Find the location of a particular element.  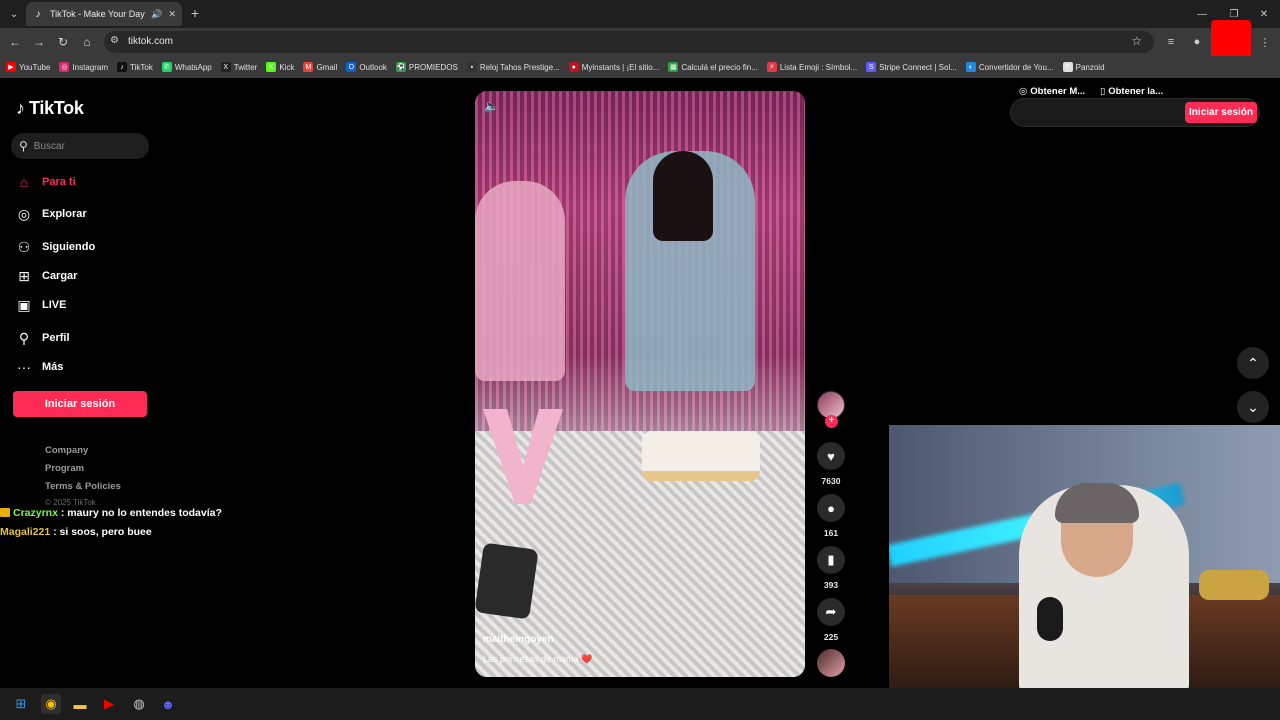

back-icon: ← is located at coordinates (15, 42).